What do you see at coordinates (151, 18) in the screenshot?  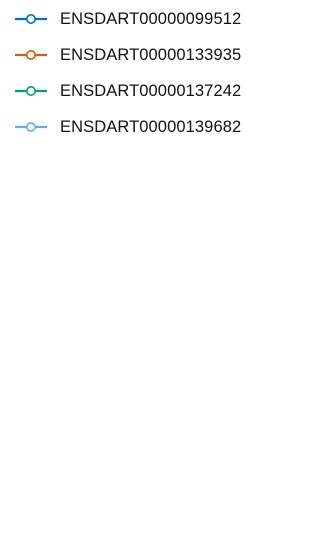 I see `legend-label: ENSDART00000099512` at bounding box center [151, 18].